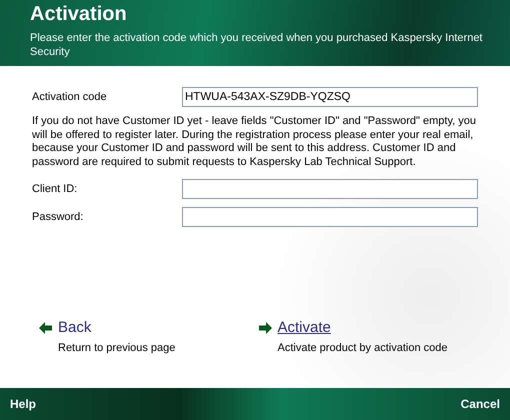 This screenshot has height=420, width=510. What do you see at coordinates (23, 404) in the screenshot?
I see `help-link: Help` at bounding box center [23, 404].